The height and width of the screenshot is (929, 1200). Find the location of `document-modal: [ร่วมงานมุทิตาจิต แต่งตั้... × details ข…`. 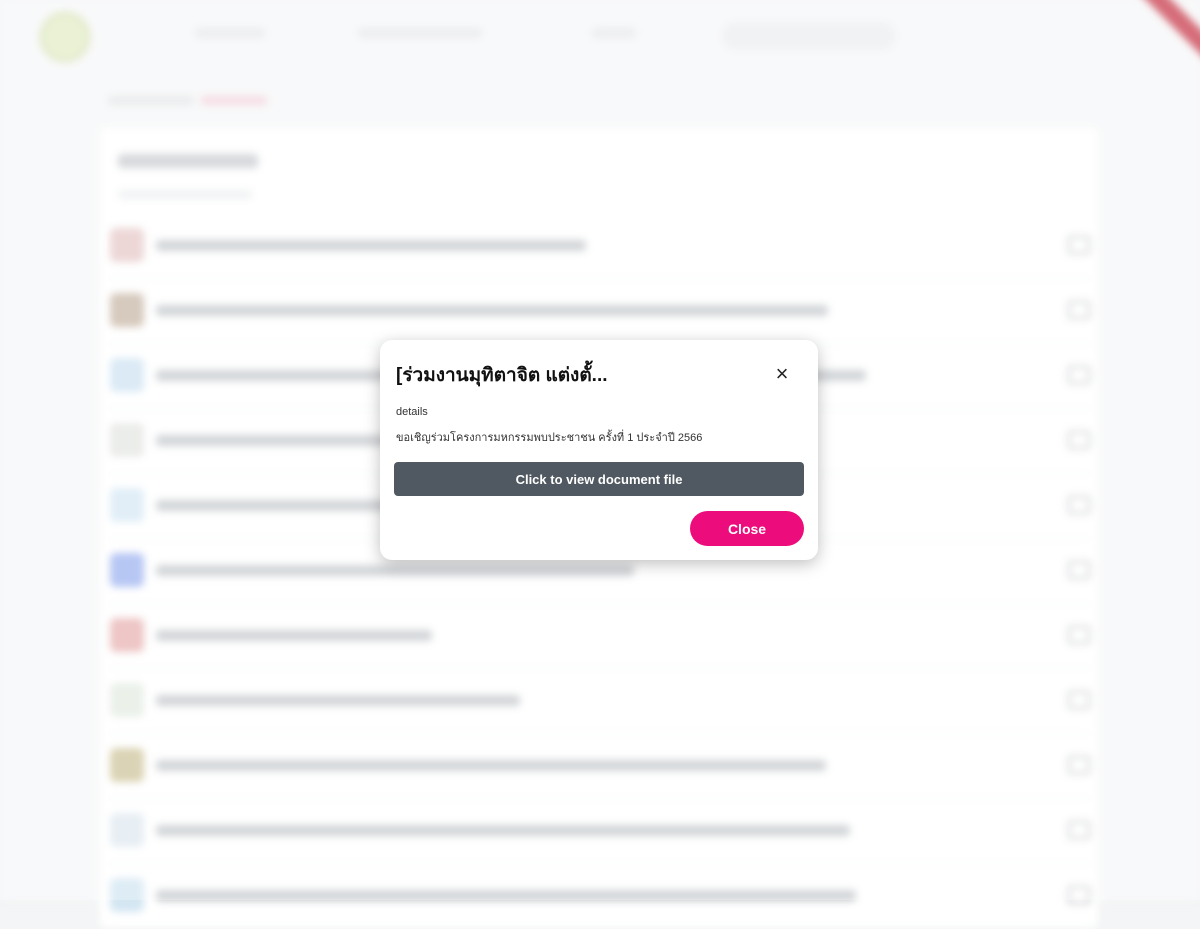

document-modal: [ร่วมงานมุทิตาจิต แต่งตั้... × details ข… is located at coordinates (599, 450).